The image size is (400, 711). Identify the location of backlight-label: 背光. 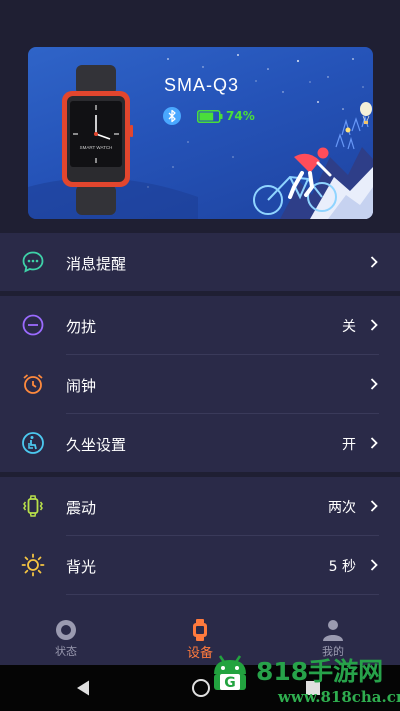
(81, 567).